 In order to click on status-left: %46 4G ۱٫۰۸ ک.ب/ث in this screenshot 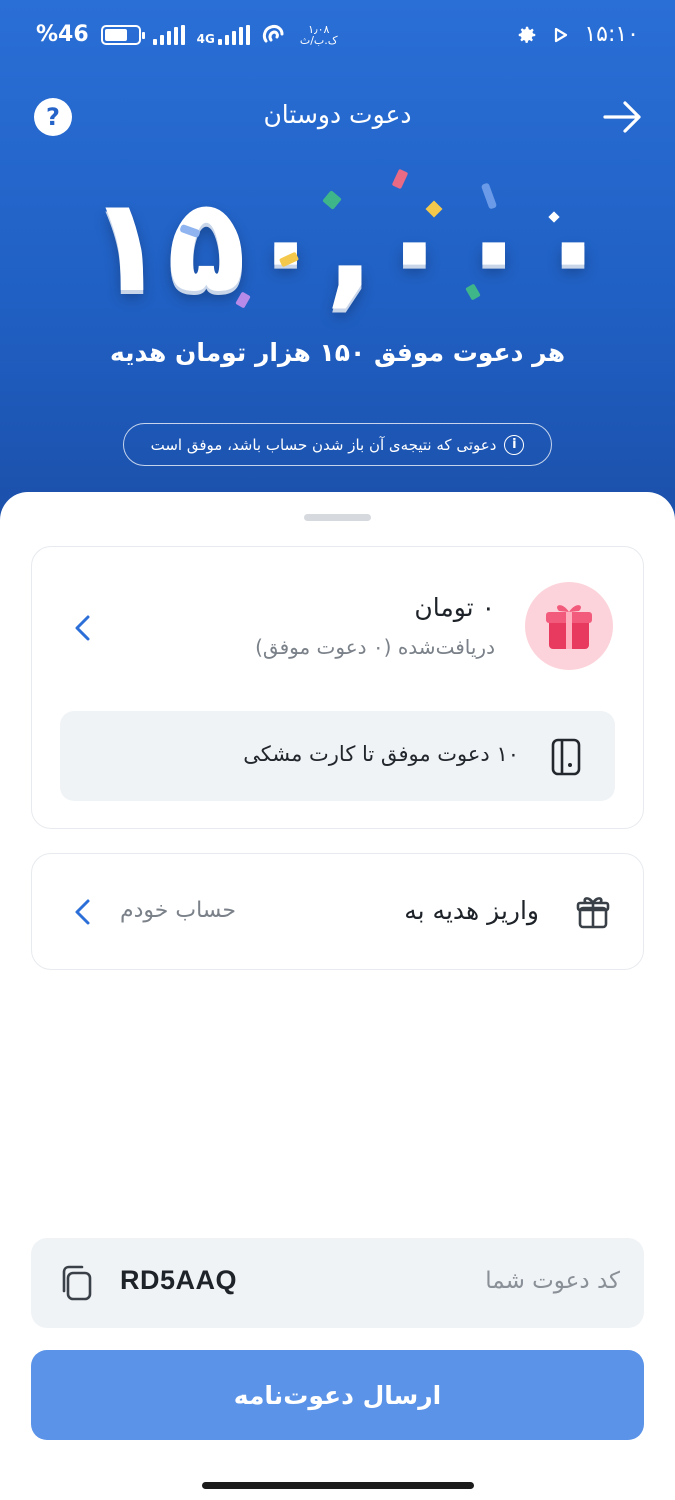, I will do `click(187, 34)`.